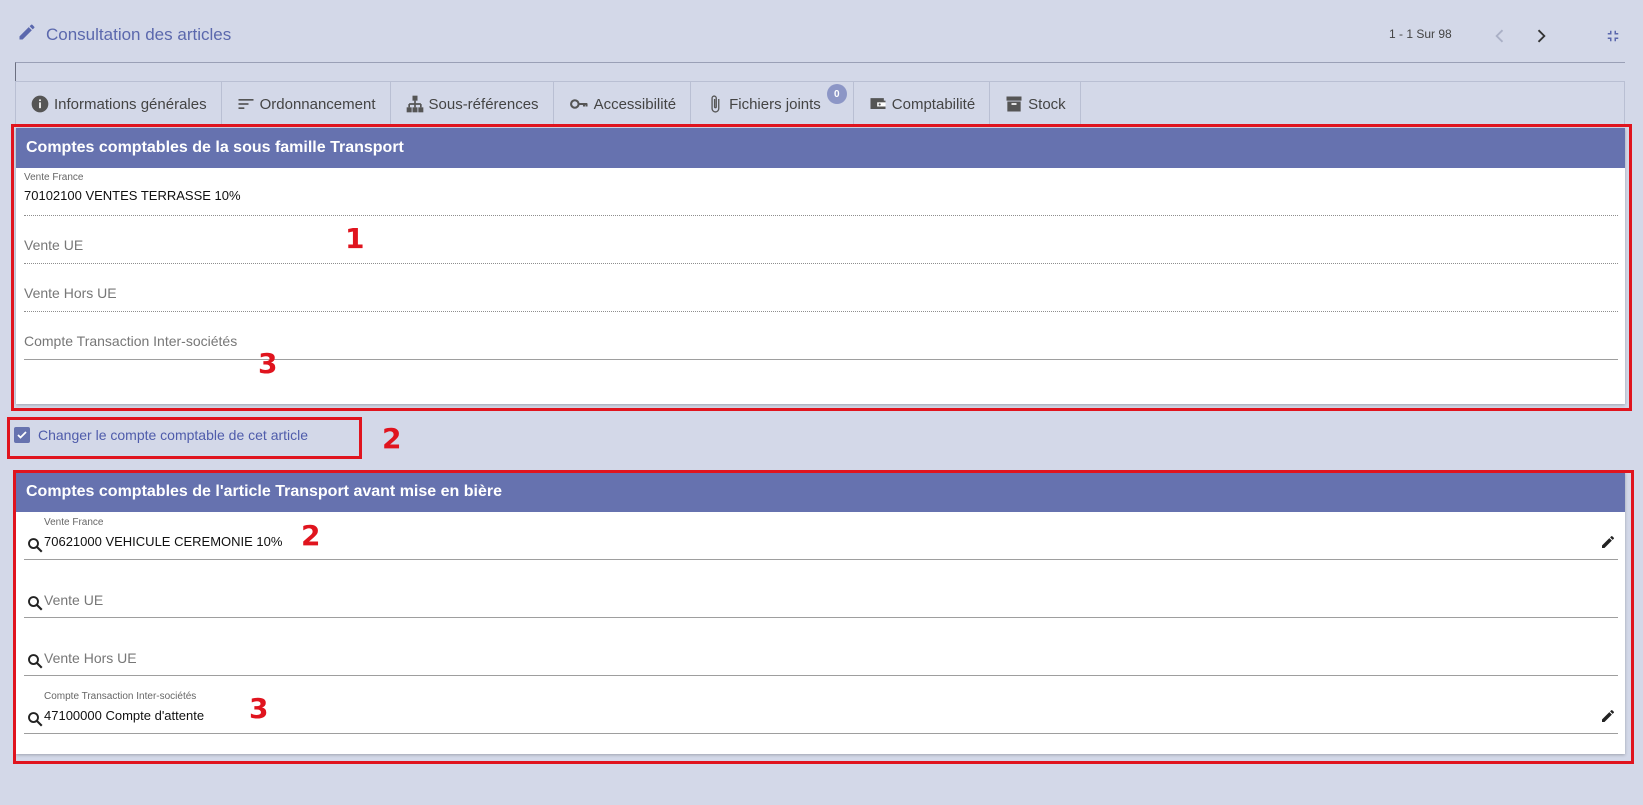  I want to click on previous-page-button, so click(1500, 36).